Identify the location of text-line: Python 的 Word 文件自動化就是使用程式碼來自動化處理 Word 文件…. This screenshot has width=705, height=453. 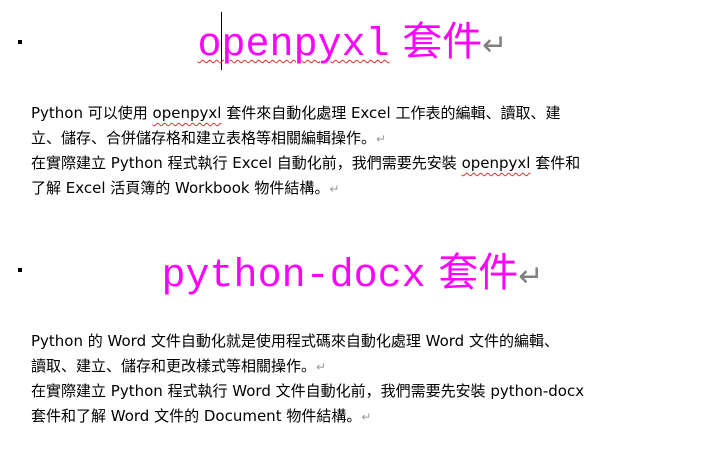
(295, 341).